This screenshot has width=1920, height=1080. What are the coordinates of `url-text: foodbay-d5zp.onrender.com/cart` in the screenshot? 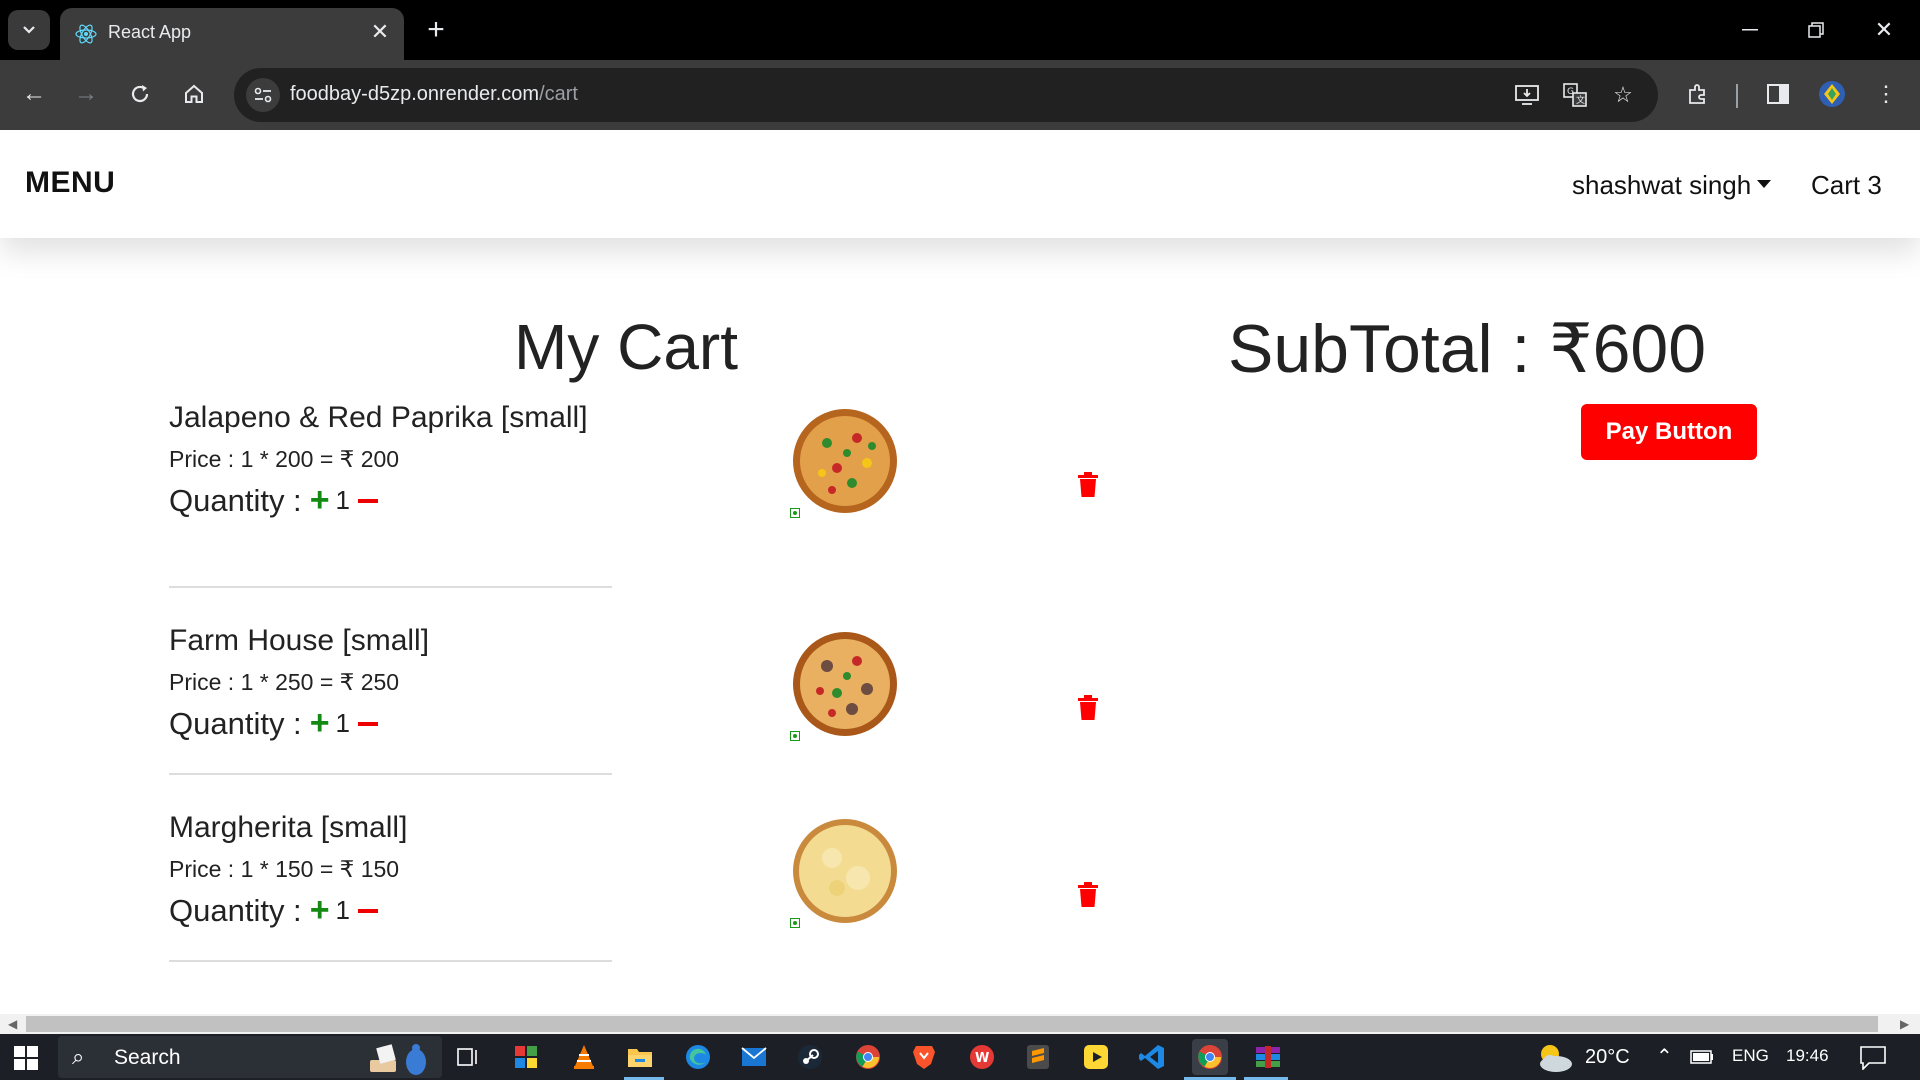 It's located at (434, 94).